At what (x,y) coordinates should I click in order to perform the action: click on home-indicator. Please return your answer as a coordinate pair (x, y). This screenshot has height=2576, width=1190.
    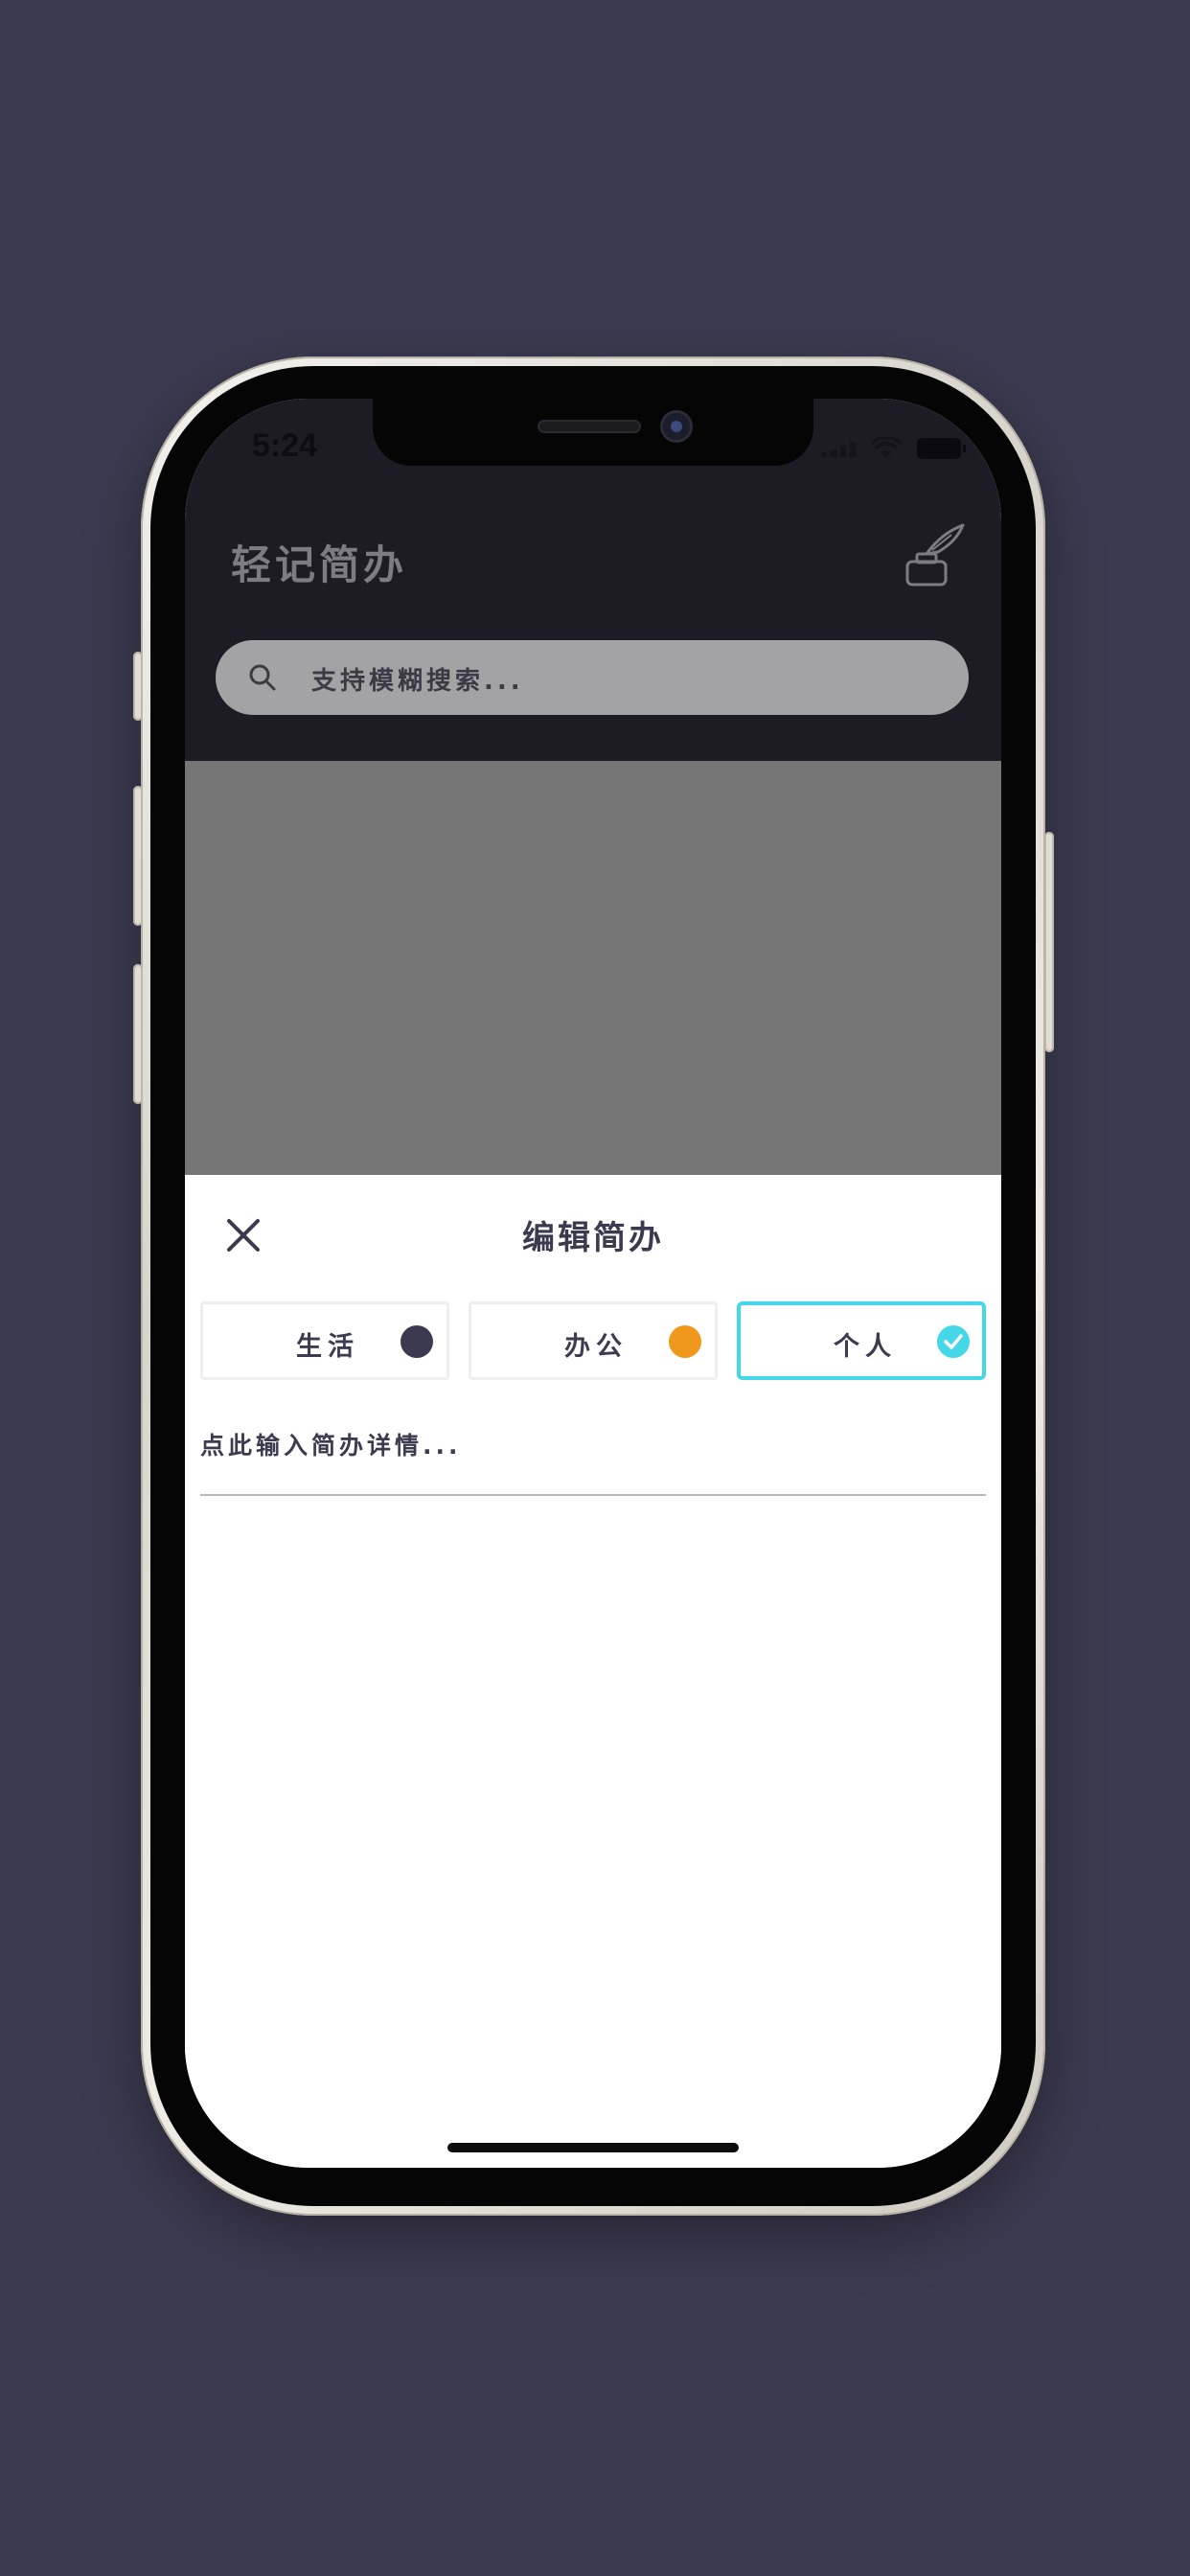
    Looking at the image, I should click on (593, 2147).